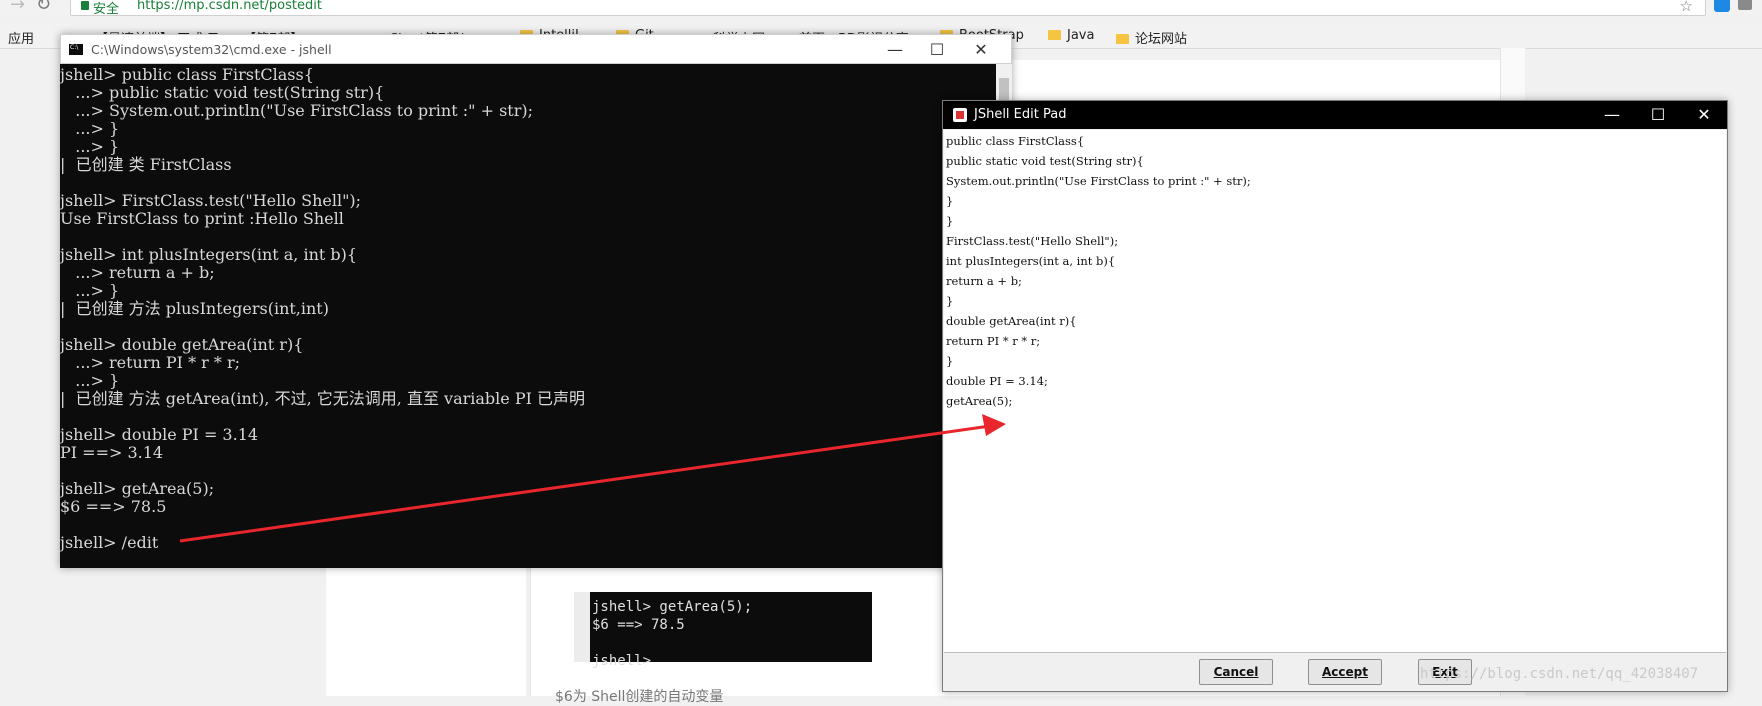  I want to click on annotation-arrow, so click(592, 478).